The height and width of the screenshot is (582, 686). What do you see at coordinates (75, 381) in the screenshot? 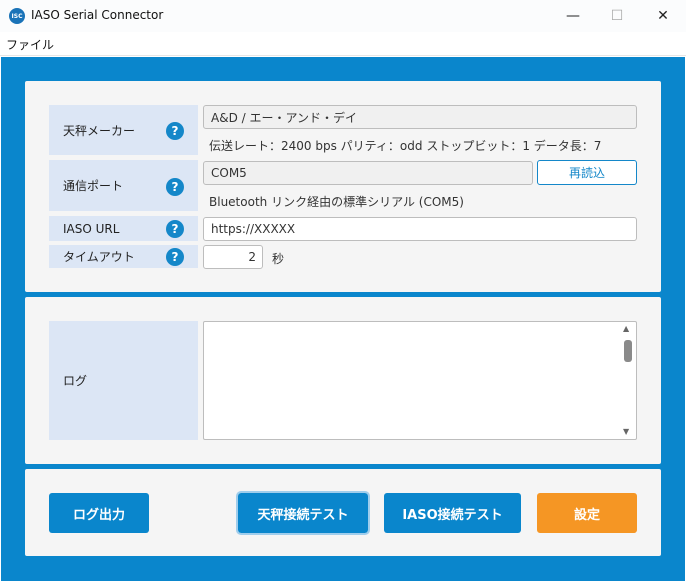
I see `log-label-text: ログ` at bounding box center [75, 381].